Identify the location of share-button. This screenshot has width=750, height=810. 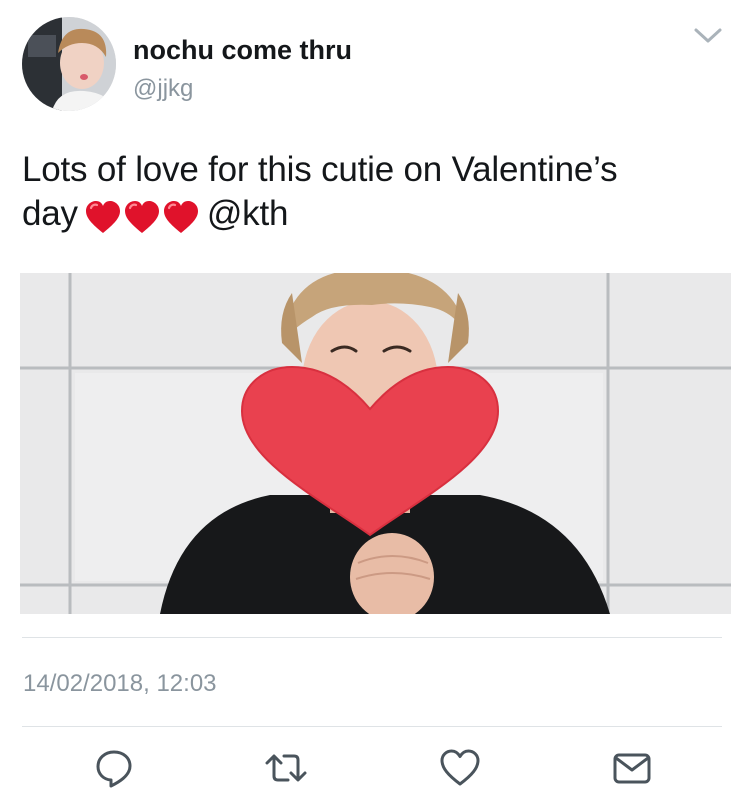
(632, 768).